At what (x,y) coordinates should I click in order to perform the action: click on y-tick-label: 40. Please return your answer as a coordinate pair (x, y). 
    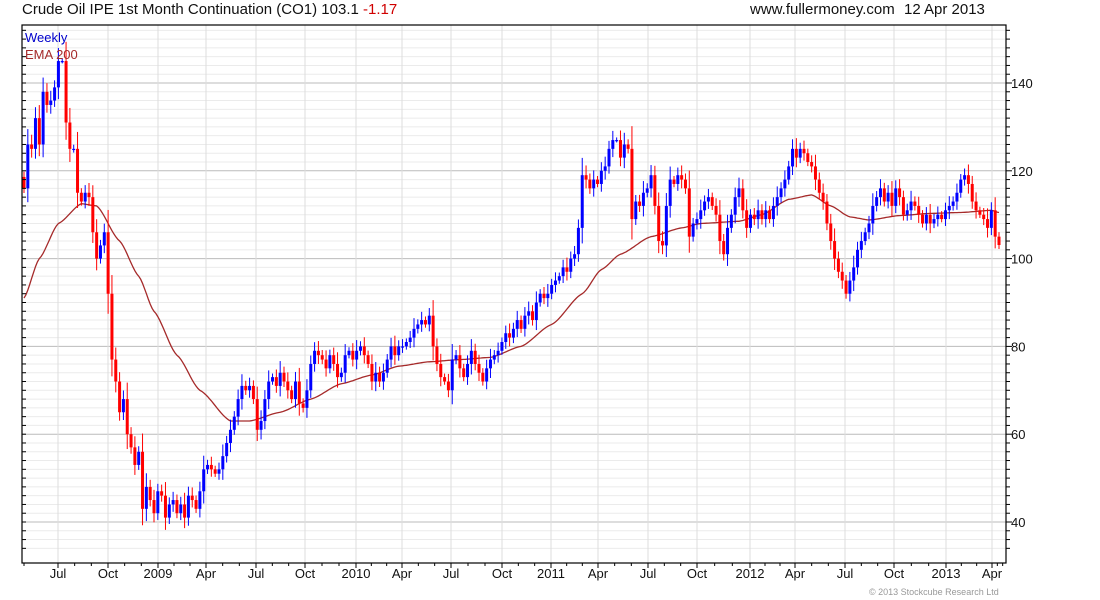
    Looking at the image, I should click on (1018, 522).